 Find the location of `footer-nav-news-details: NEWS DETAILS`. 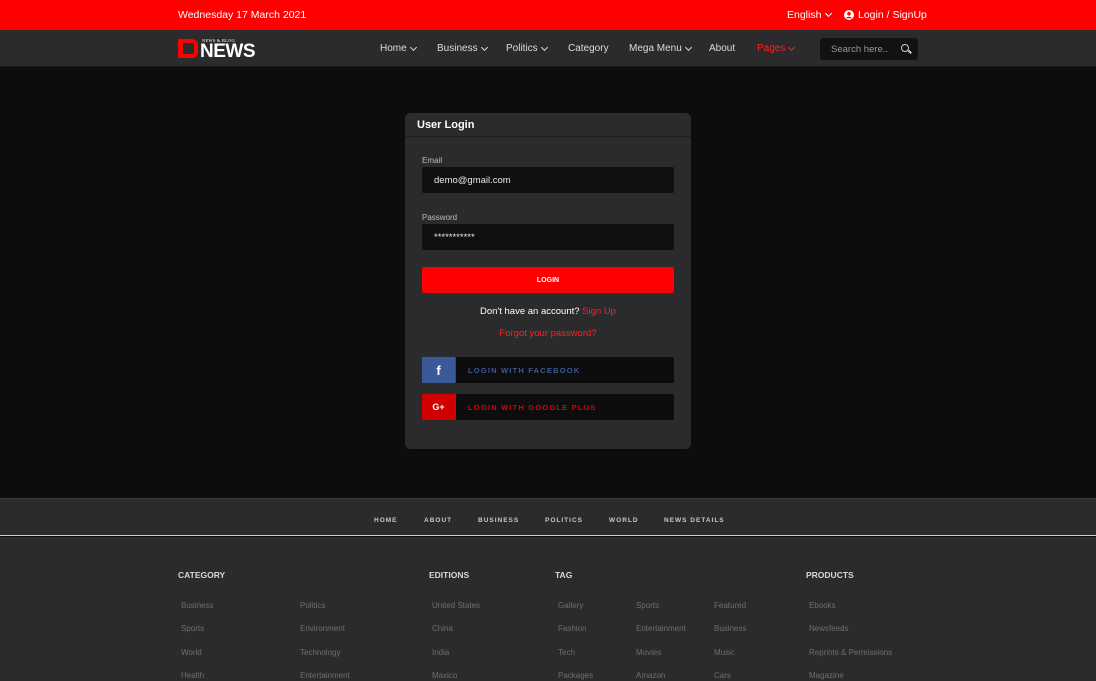

footer-nav-news-details: NEWS DETAILS is located at coordinates (694, 520).